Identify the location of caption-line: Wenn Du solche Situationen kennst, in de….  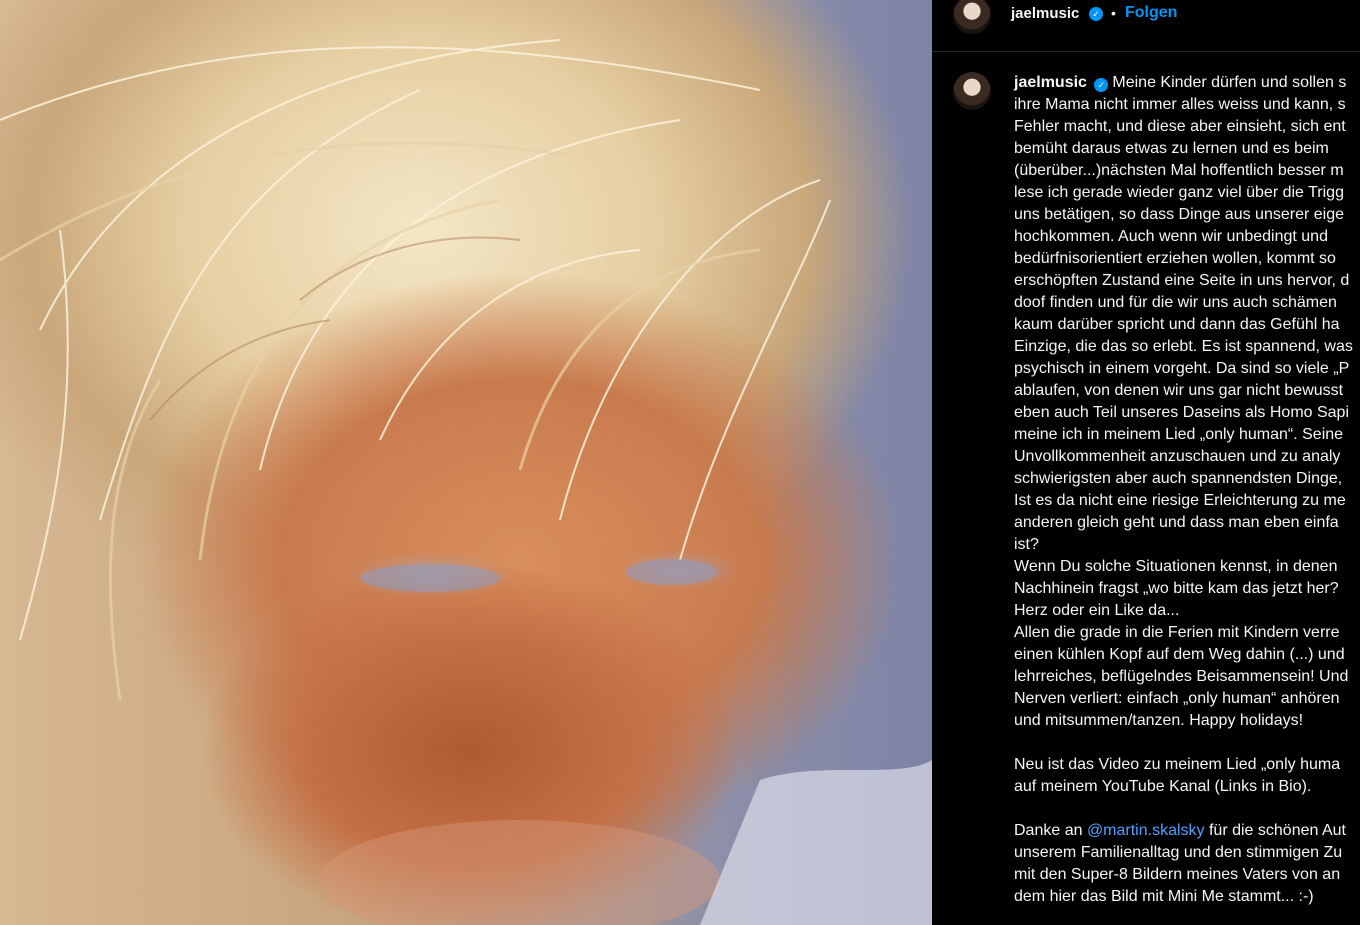
(1176, 566).